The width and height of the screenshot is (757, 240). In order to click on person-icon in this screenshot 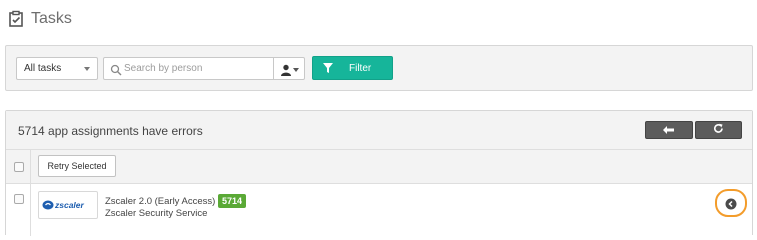, I will do `click(286, 69)`.